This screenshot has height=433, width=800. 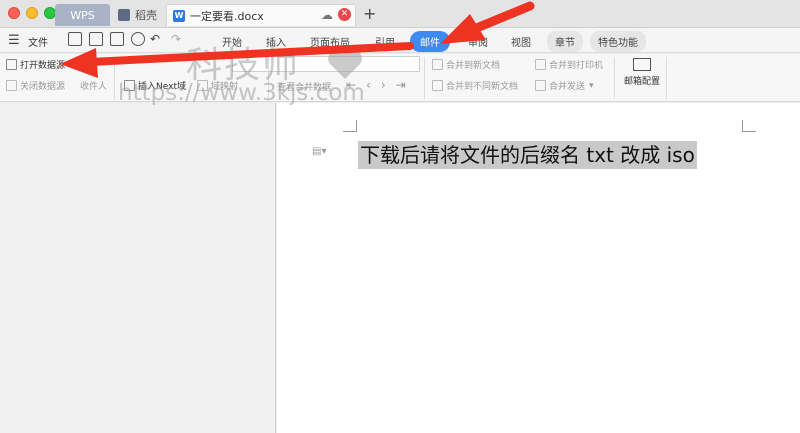 I want to click on hamburger-icon: ☰, so click(x=14, y=40).